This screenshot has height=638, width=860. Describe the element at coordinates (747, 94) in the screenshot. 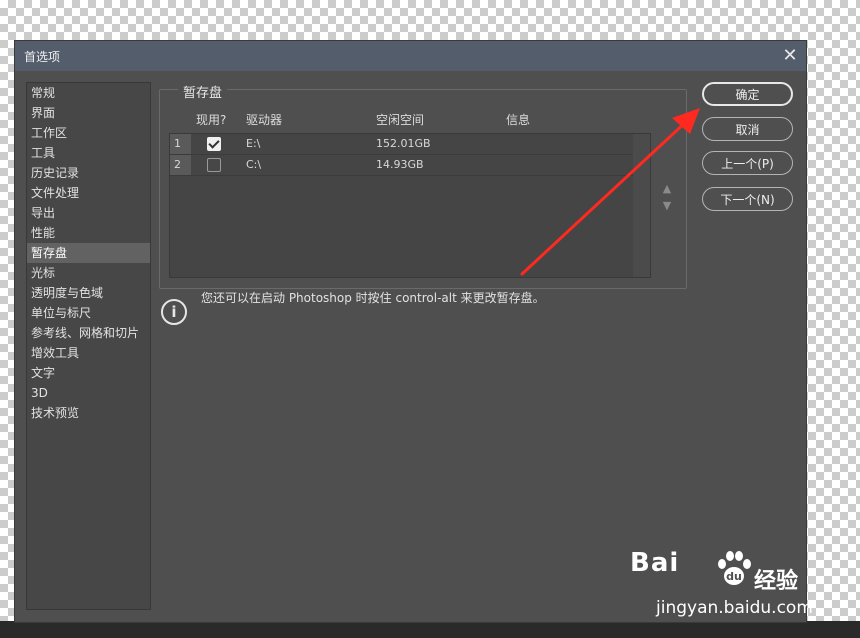

I see `ok-button: 确定` at that location.